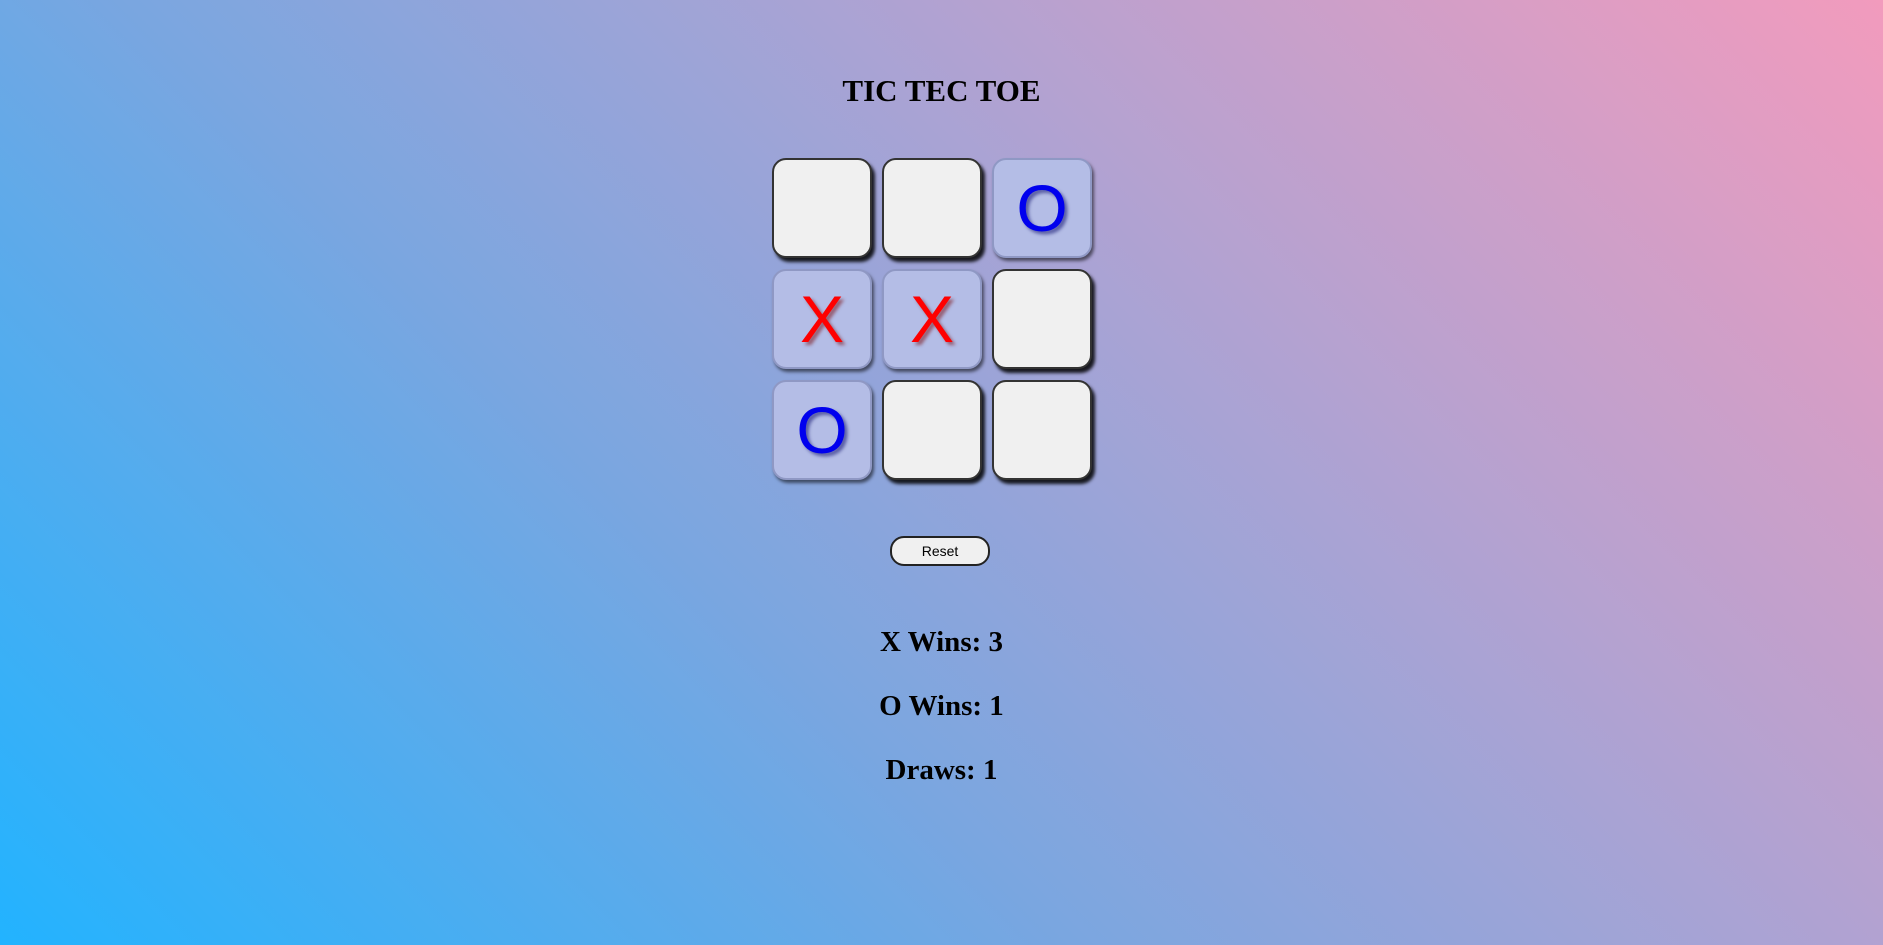 The width and height of the screenshot is (1883, 945). Describe the element at coordinates (940, 551) in the screenshot. I see `reset-button: Reset` at that location.